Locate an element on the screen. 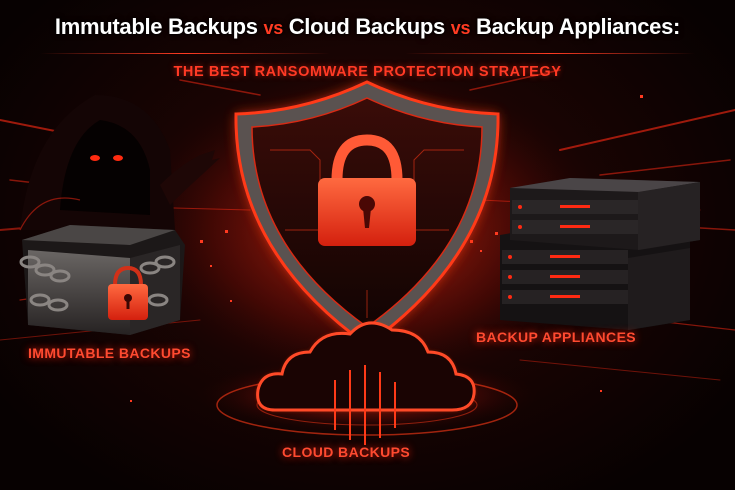 The width and height of the screenshot is (735, 490). label-backup-appliances: BACKUP APPLIANCES is located at coordinates (556, 337).